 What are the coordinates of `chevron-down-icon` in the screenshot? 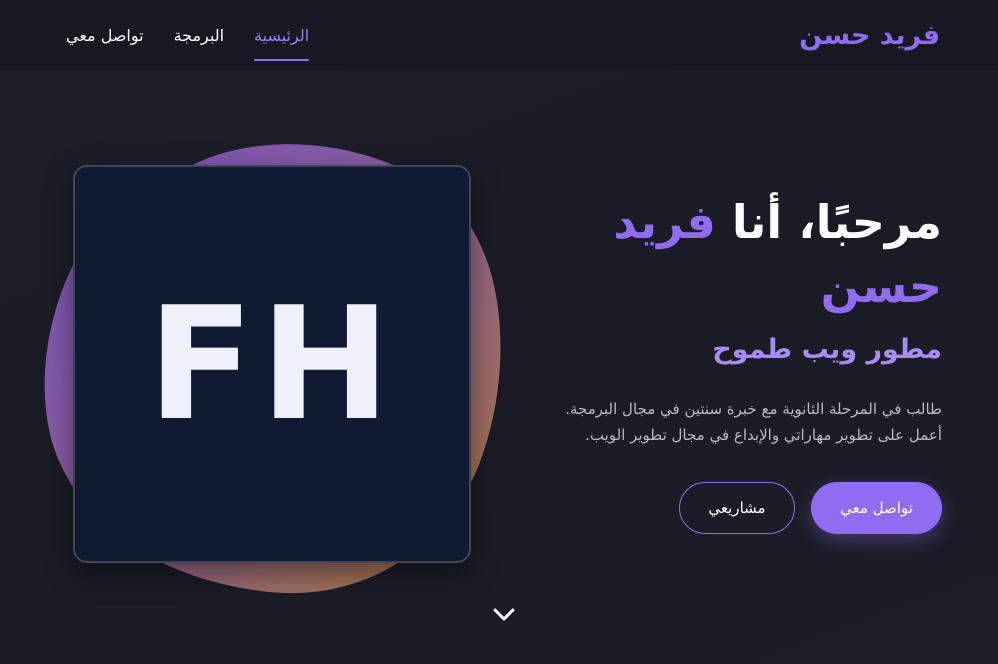 It's located at (504, 614).